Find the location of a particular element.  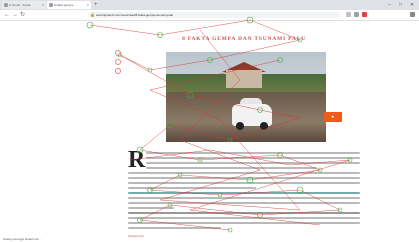

minimize-button: – is located at coordinates (389, 5).